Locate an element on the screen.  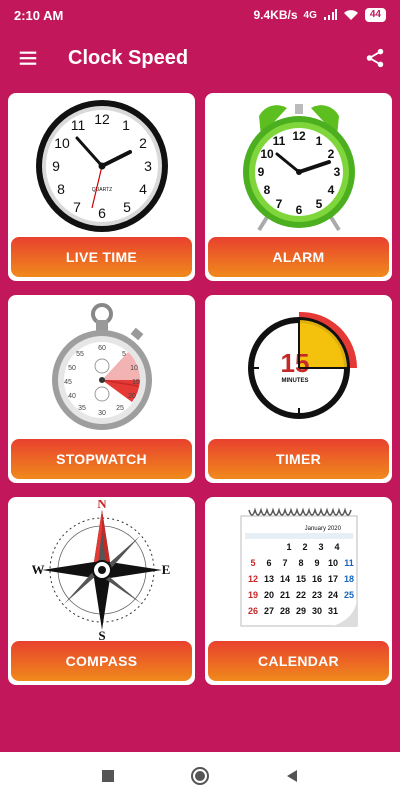
compass-icon: N E S W is located at coordinates (101, 569).